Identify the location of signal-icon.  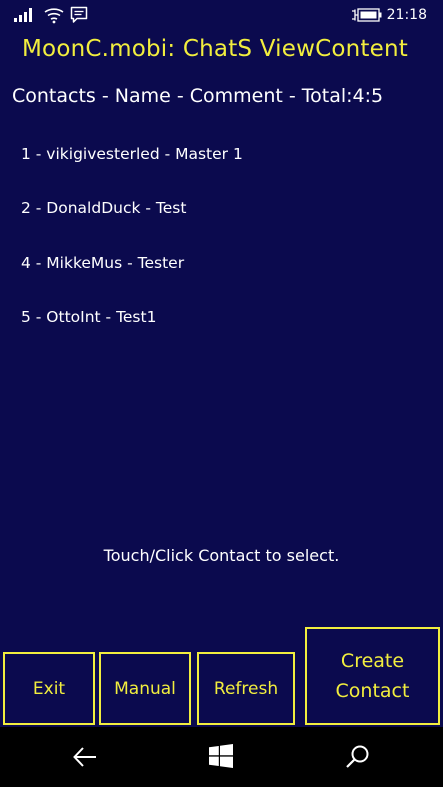
(23, 15).